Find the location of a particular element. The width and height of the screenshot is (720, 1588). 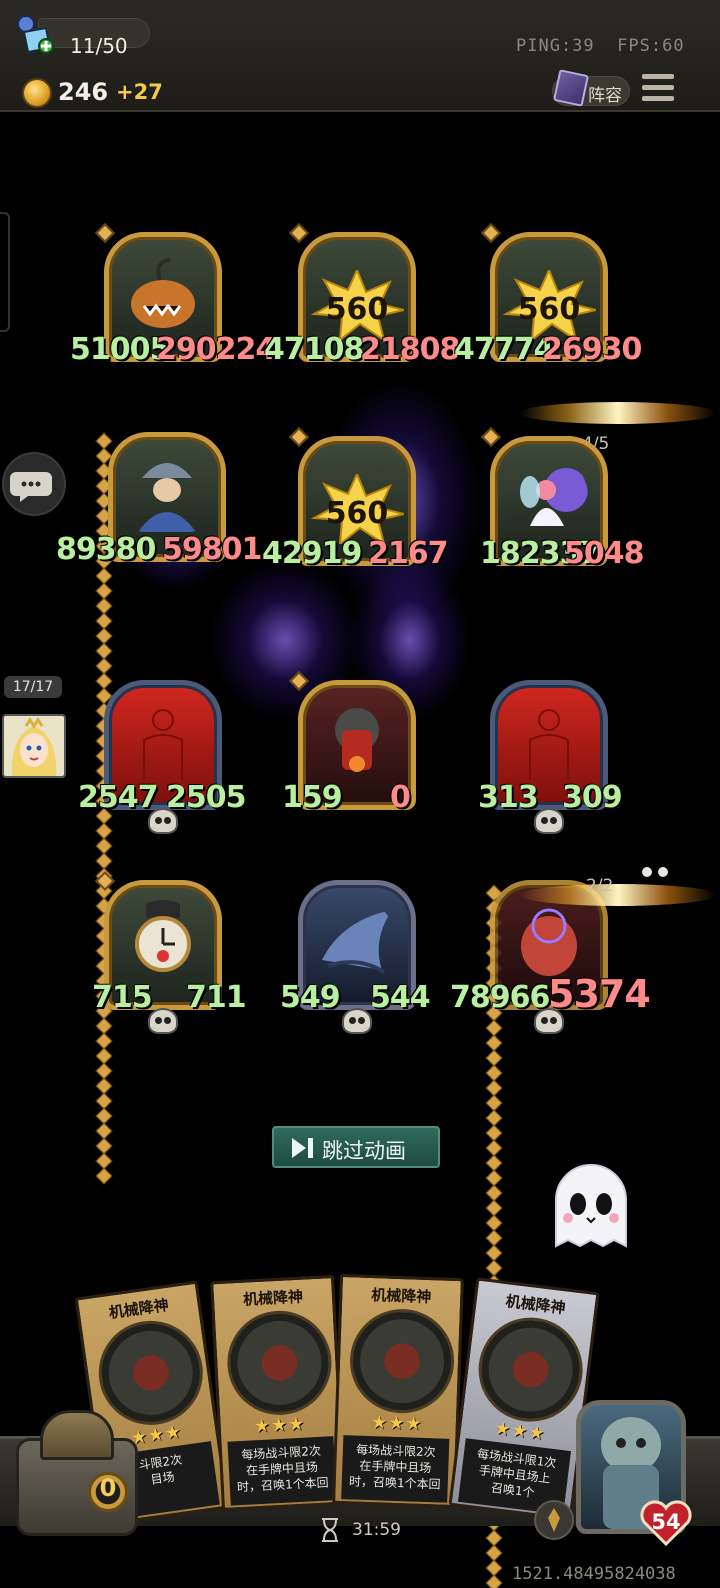

chest-count: 0 is located at coordinates (108, 1488).